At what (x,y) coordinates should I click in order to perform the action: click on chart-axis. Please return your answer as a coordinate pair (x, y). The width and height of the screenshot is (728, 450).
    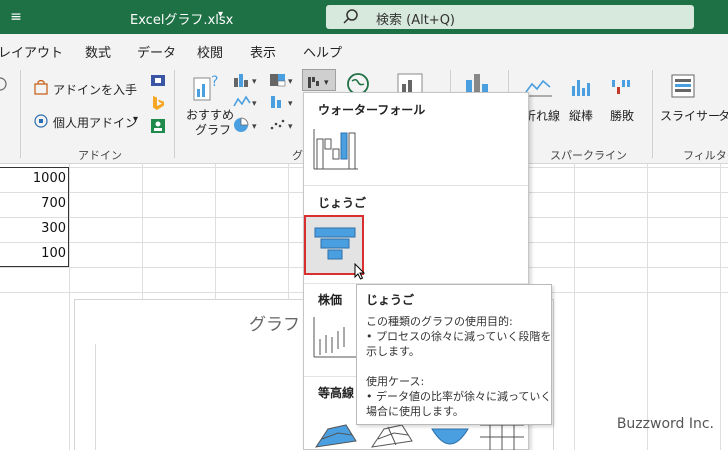
    Looking at the image, I should click on (95, 397).